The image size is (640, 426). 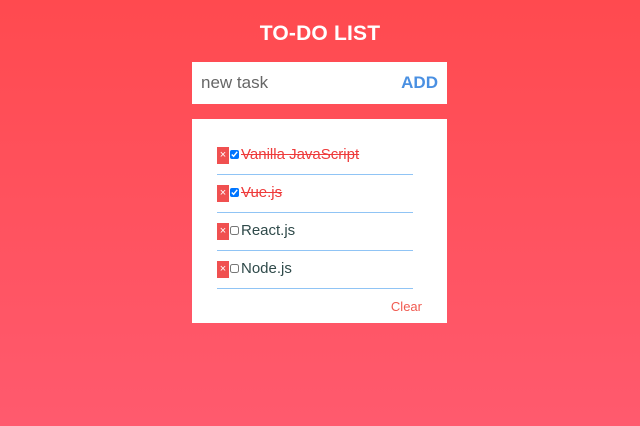 What do you see at coordinates (315, 194) in the screenshot?
I see `task-item: × Vue.js` at bounding box center [315, 194].